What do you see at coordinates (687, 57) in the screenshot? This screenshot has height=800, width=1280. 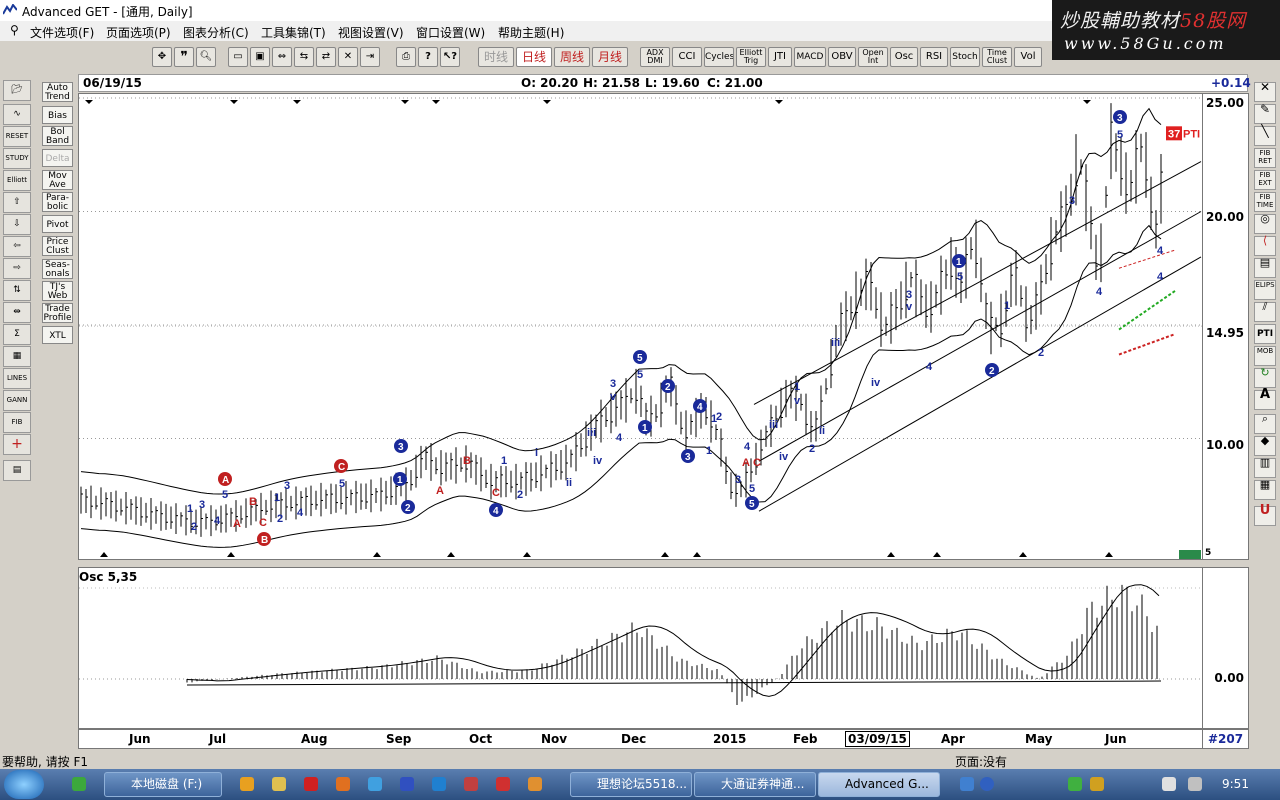 I see `study-cci-button: CCI` at bounding box center [687, 57].